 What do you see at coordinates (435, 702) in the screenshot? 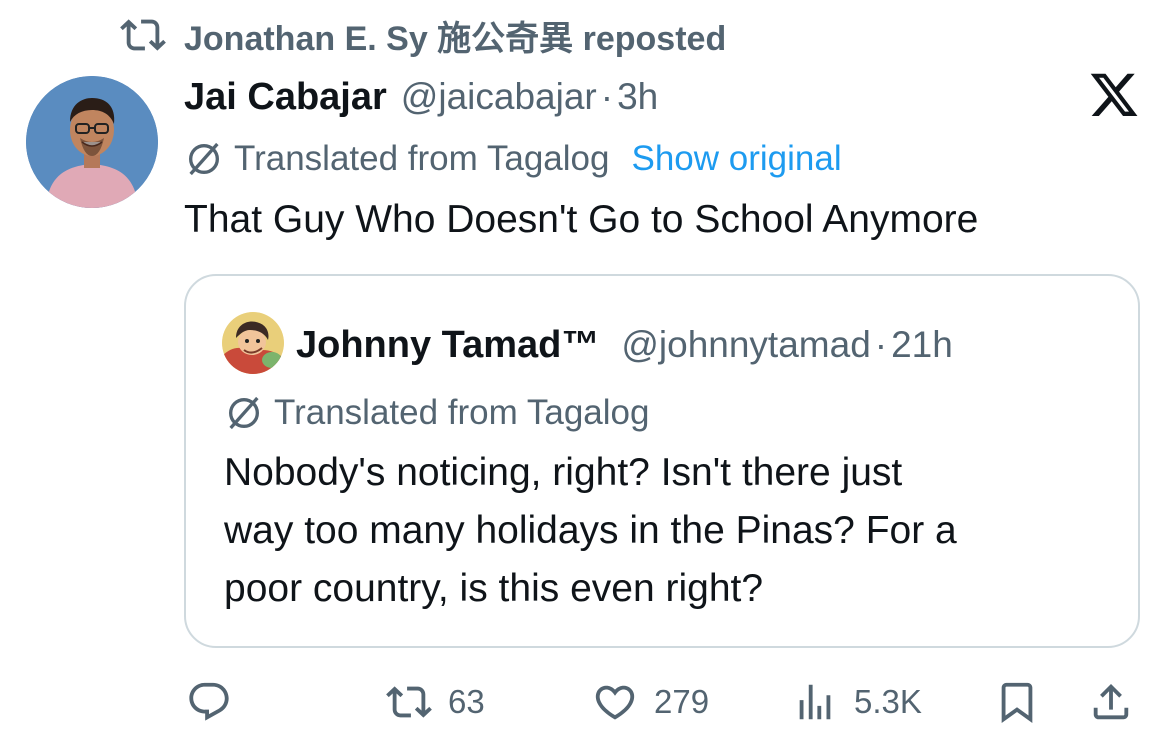
I see `repost-button: 63` at bounding box center [435, 702].